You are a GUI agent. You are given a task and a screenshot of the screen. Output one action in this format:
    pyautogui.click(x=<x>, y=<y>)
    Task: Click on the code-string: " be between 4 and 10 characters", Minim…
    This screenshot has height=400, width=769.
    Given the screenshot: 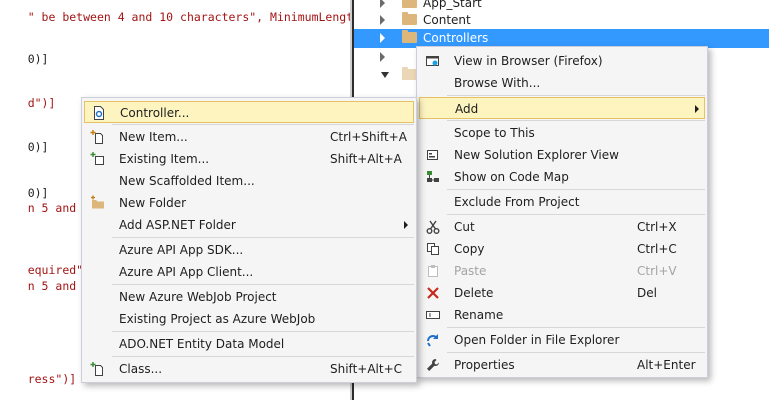 What is the action you would take?
    pyautogui.click(x=188, y=17)
    